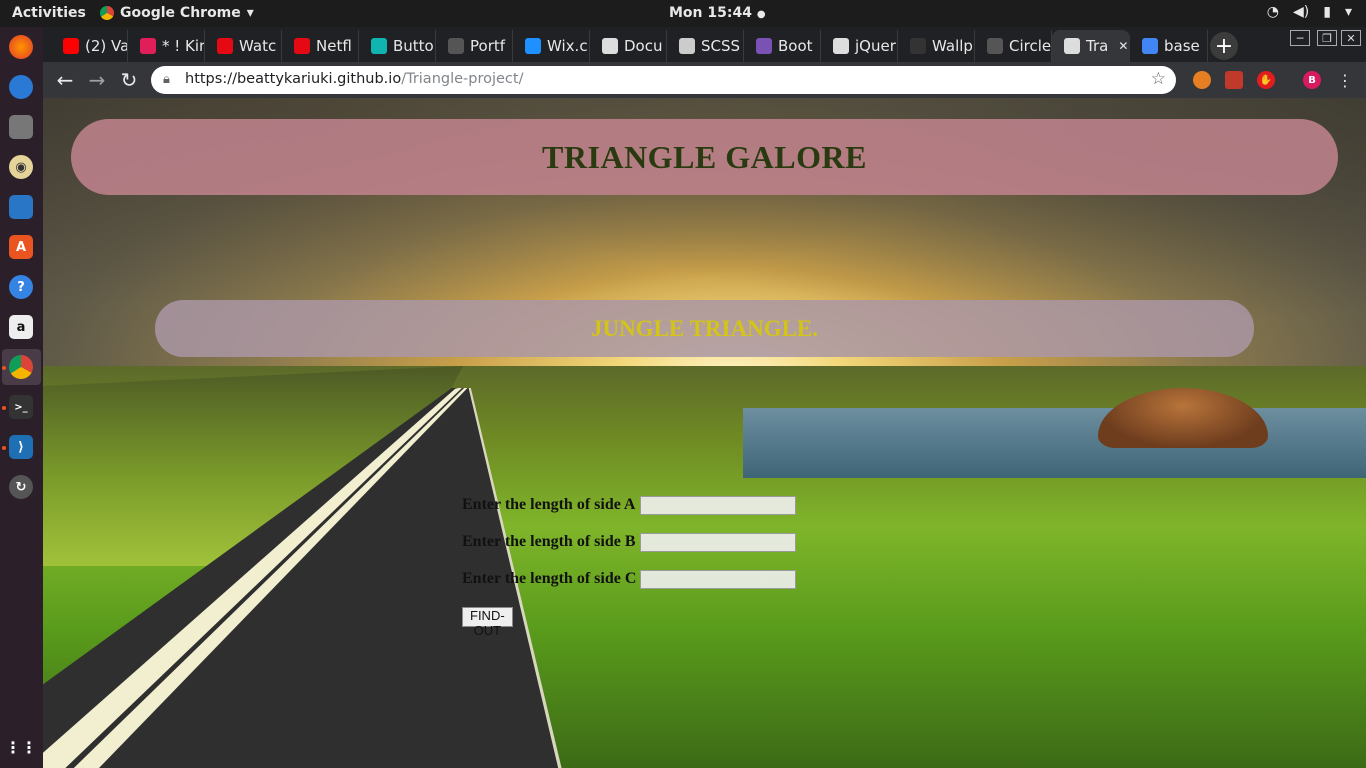  Describe the element at coordinates (1312, 80) in the screenshot. I see `avatar: B` at that location.